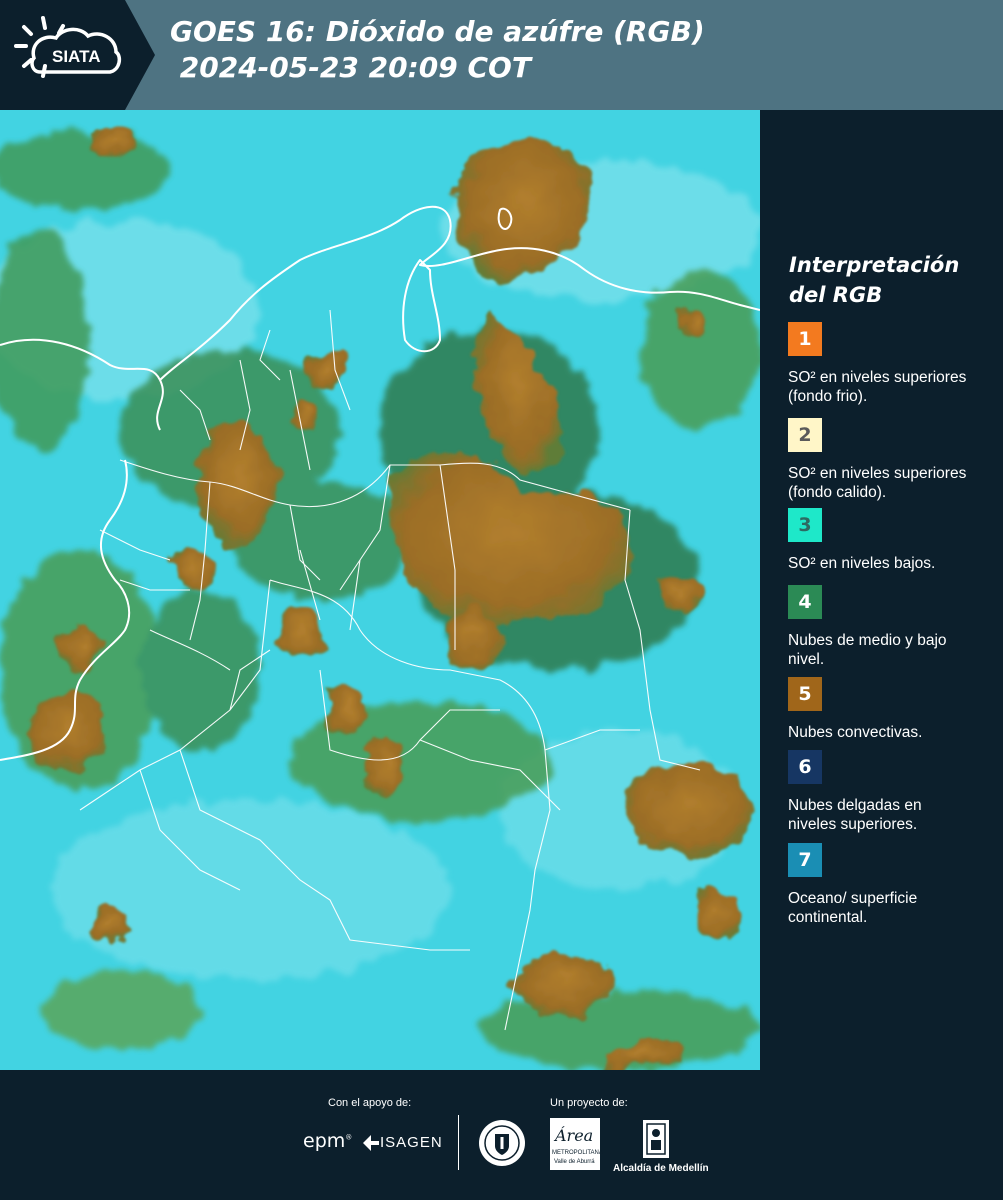 Image resolution: width=1003 pixels, height=1200 pixels. What do you see at coordinates (437, 31) in the screenshot?
I see `title-line-1: GOES 16: Dióxido de azúfre (RGB)` at bounding box center [437, 31].